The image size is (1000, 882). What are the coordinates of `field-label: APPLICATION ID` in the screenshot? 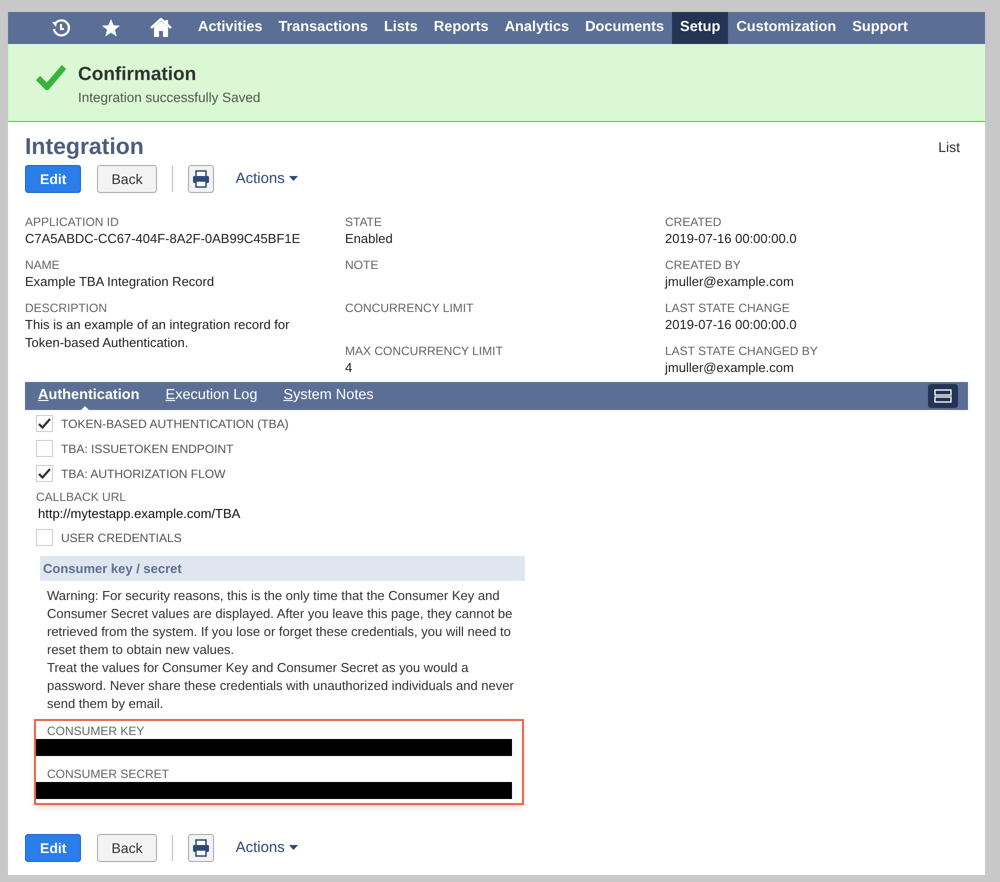 It's located at (72, 222).